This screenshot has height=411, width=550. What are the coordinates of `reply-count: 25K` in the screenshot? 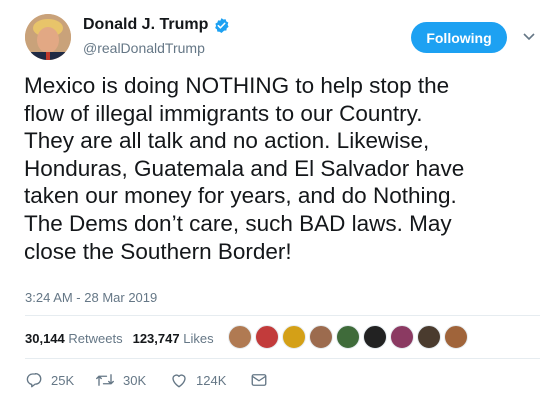 It's located at (63, 380).